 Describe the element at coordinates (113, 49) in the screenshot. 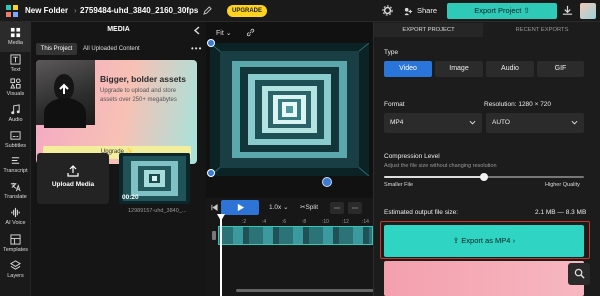

I see `tab-all-uploaded: All Uploaded Content` at that location.